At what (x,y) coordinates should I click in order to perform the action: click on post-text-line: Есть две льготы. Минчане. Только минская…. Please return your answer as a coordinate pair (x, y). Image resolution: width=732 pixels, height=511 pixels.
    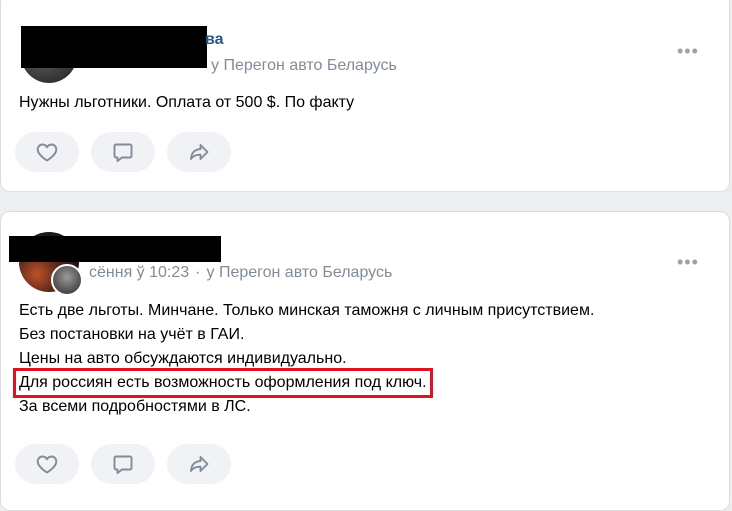
    Looking at the image, I should click on (307, 310).